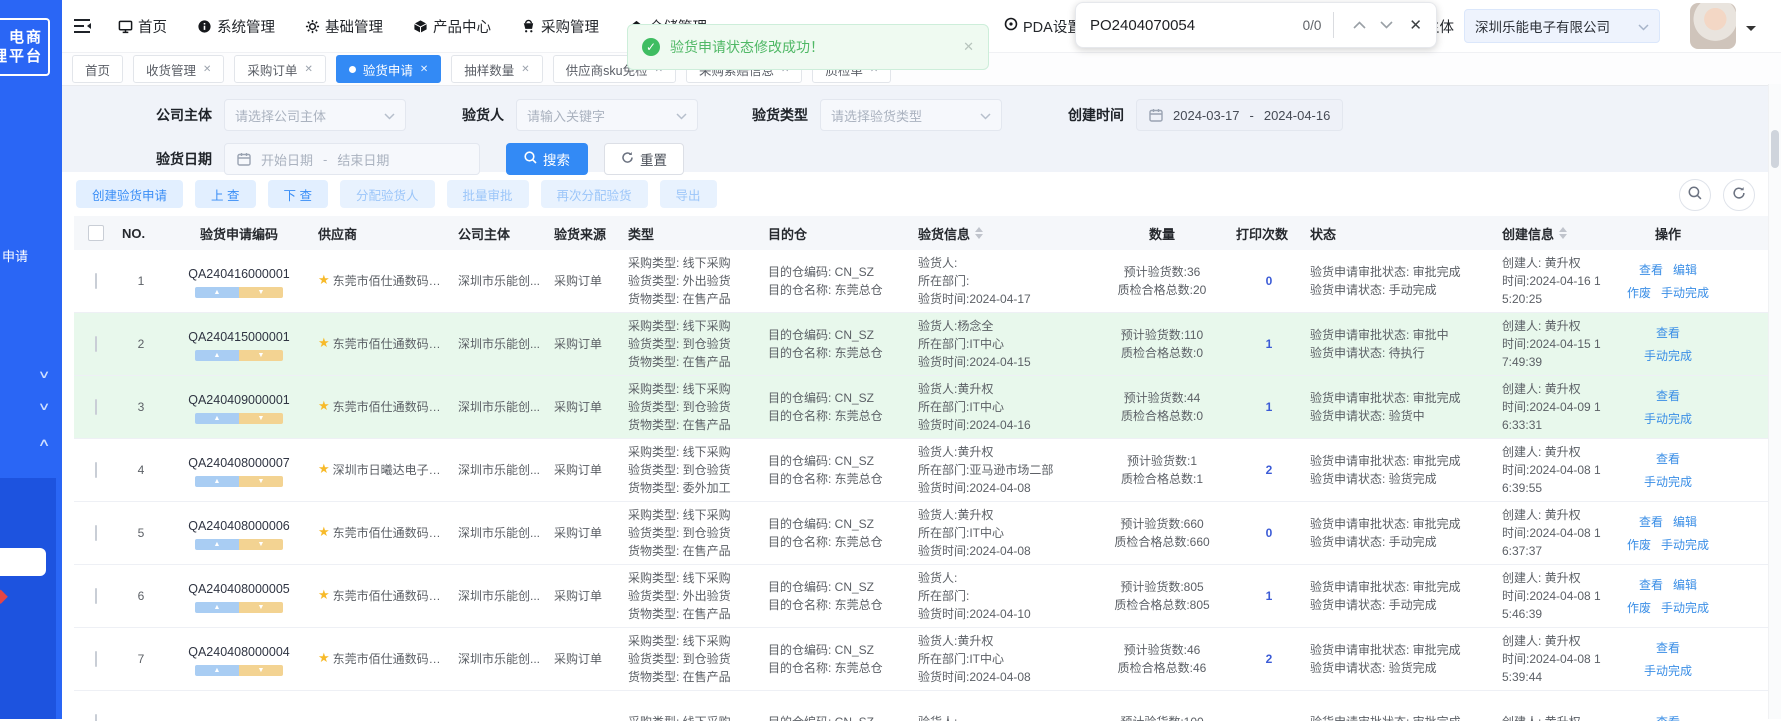 The height and width of the screenshot is (721, 1781). What do you see at coordinates (239, 526) in the screenshot?
I see `inspection-code: QA240408000006` at bounding box center [239, 526].